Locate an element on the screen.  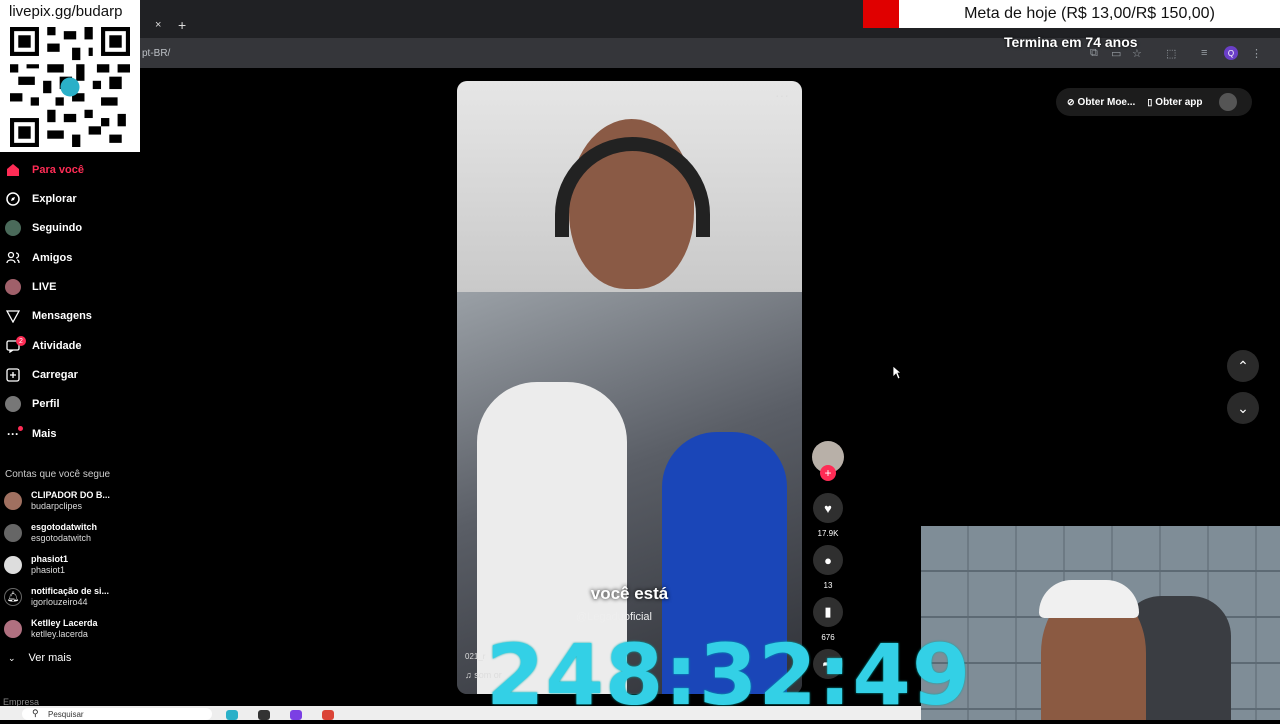
nav-following: Seguindo is located at coordinates (41, 228).